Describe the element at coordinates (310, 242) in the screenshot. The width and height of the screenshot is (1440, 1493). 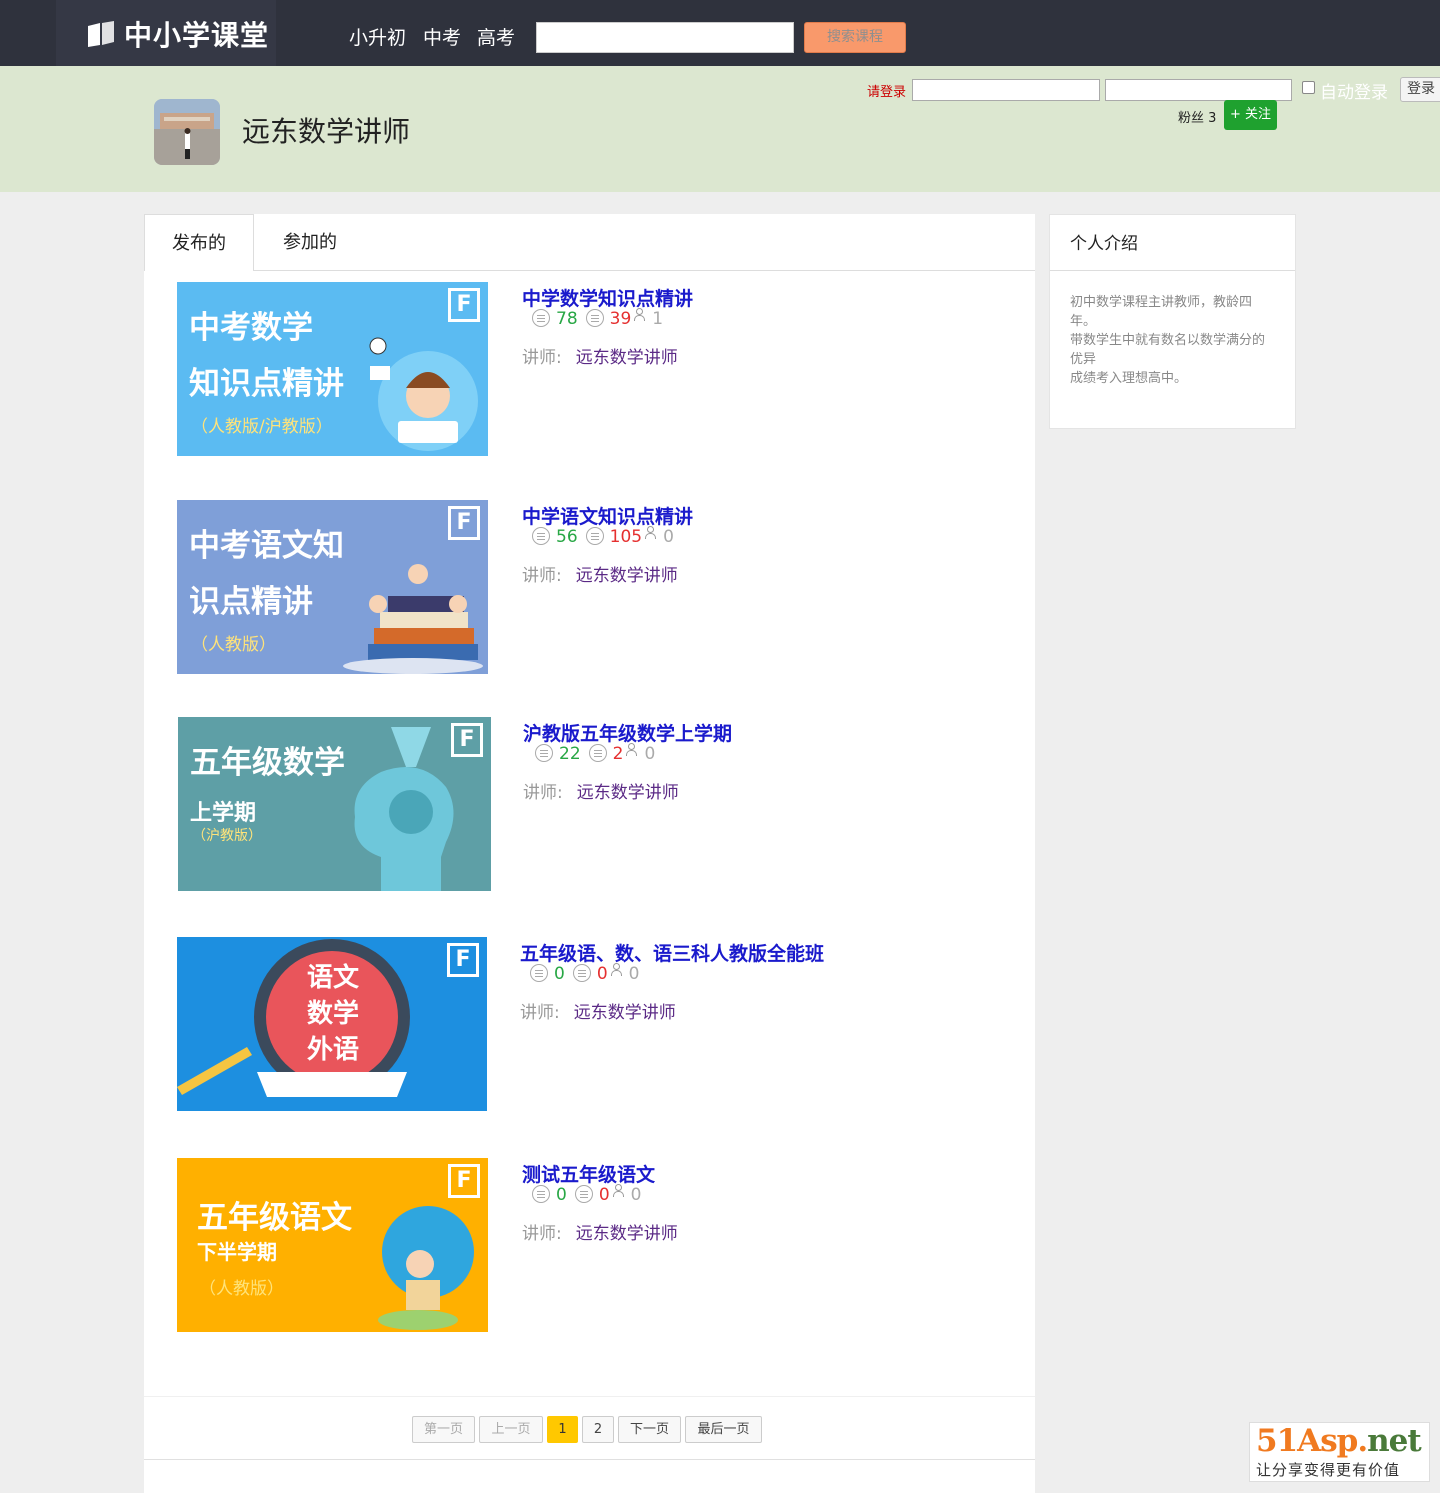
I see `tab-joined: 参加的` at that location.